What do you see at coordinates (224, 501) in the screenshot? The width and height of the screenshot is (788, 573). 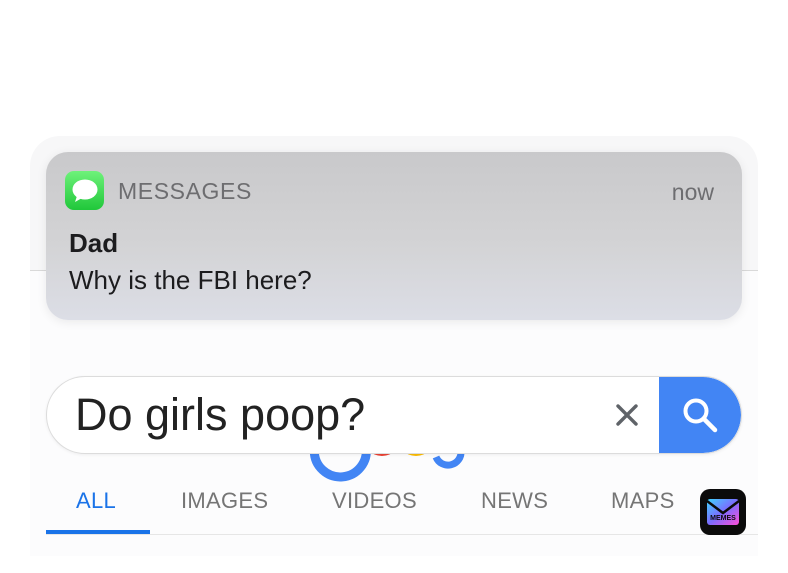 I see `tab-images: IMAGES` at bounding box center [224, 501].